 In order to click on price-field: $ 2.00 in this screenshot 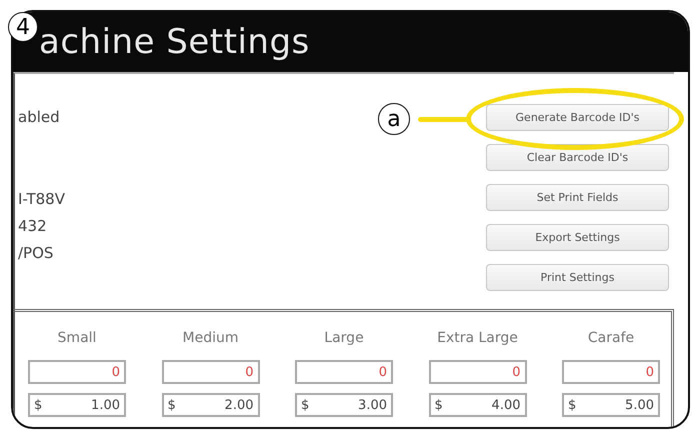, I will do `click(211, 405)`.